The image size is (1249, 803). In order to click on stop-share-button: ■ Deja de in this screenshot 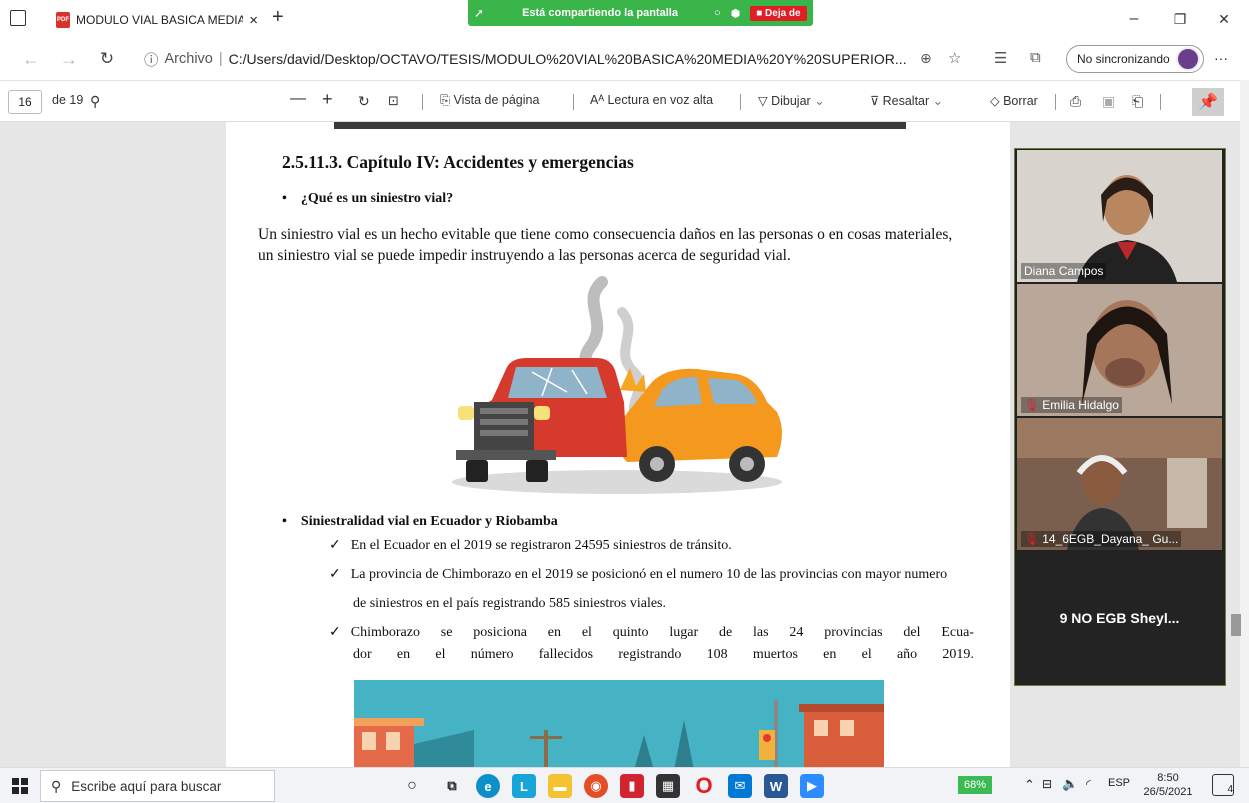, I will do `click(778, 13)`.